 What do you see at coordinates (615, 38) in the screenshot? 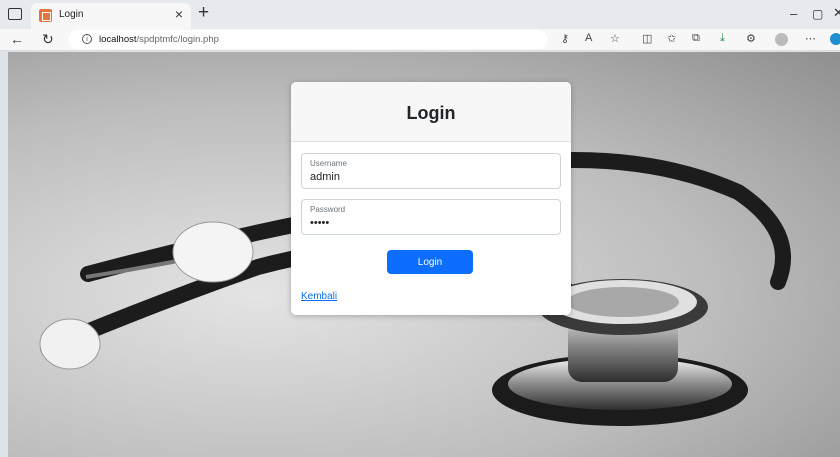
I see `favorite-star-icon: ☆` at bounding box center [615, 38].